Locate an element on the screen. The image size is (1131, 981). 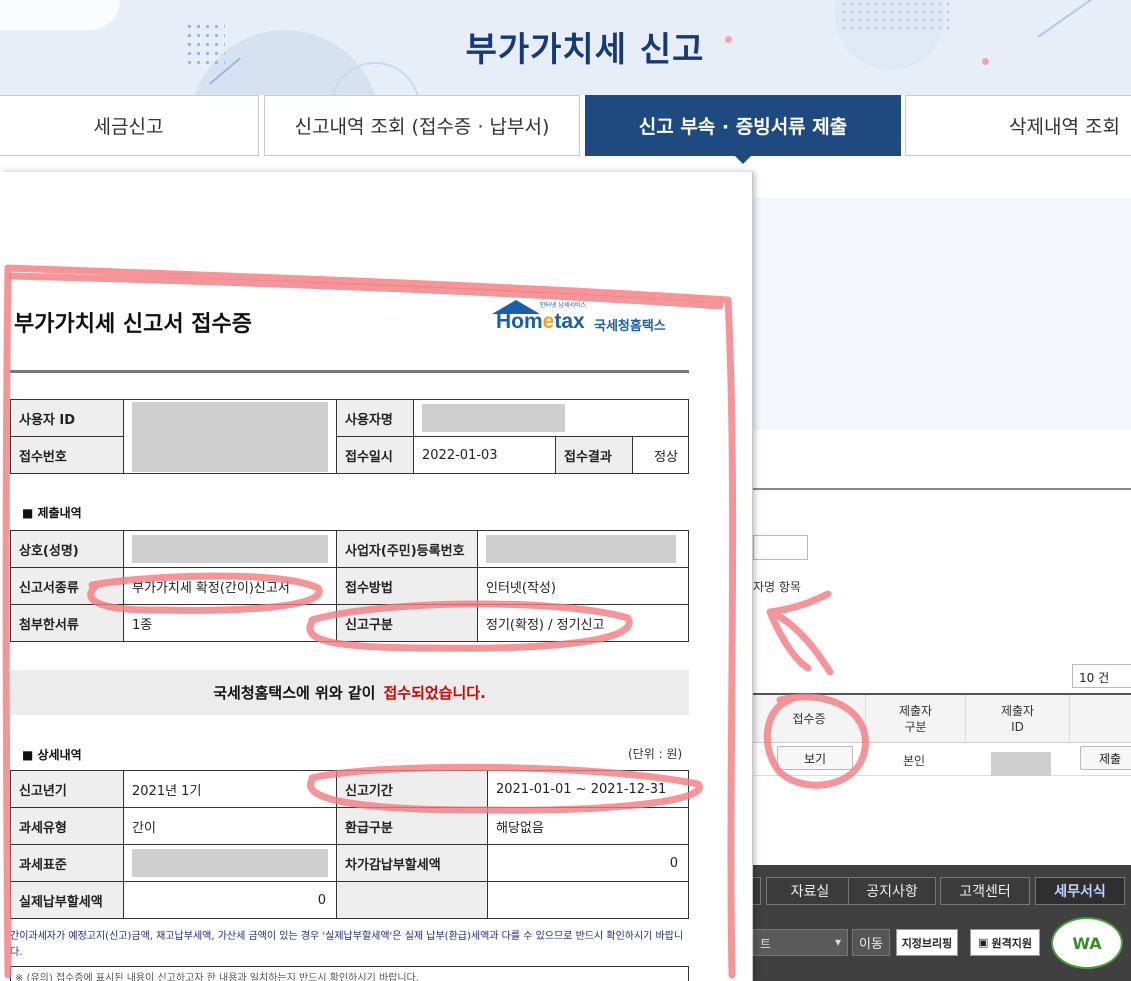
label-cell: 사용자명 is located at coordinates (375, 418).